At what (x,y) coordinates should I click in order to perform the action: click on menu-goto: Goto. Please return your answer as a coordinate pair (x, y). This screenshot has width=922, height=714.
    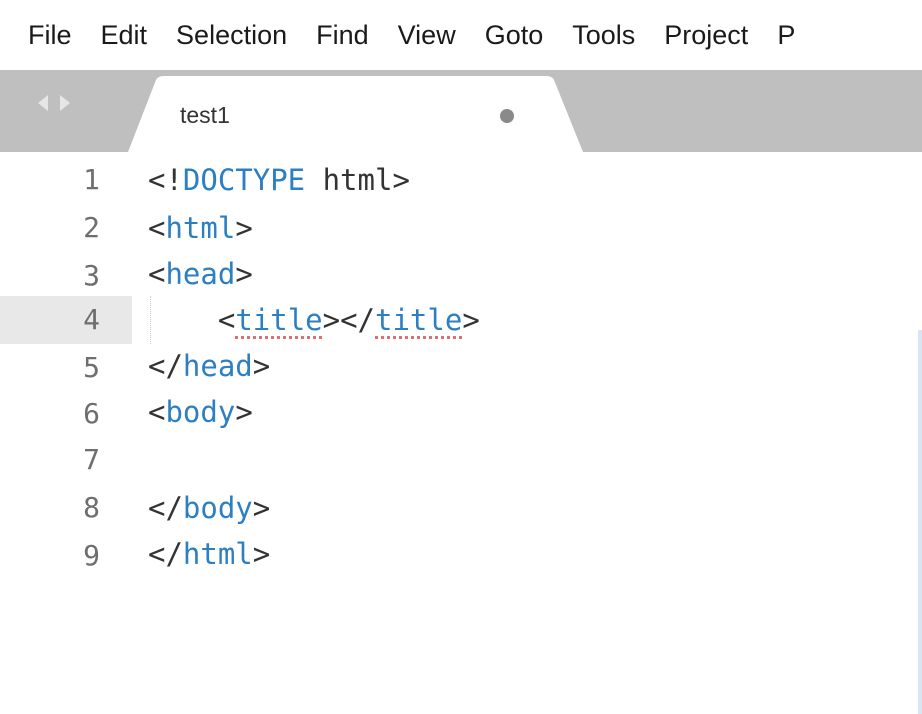
    Looking at the image, I should click on (513, 35).